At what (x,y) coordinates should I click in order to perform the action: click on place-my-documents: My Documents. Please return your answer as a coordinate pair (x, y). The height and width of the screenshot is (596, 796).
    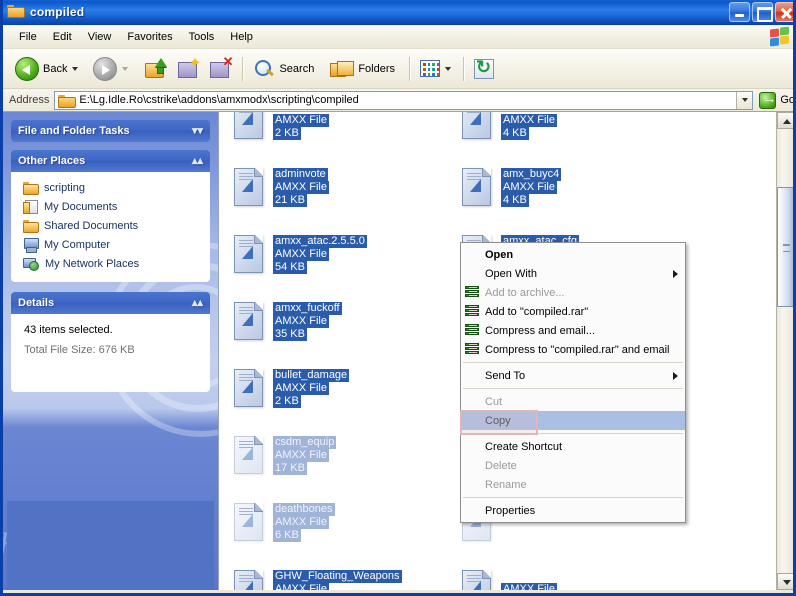
    Looking at the image, I should click on (110, 206).